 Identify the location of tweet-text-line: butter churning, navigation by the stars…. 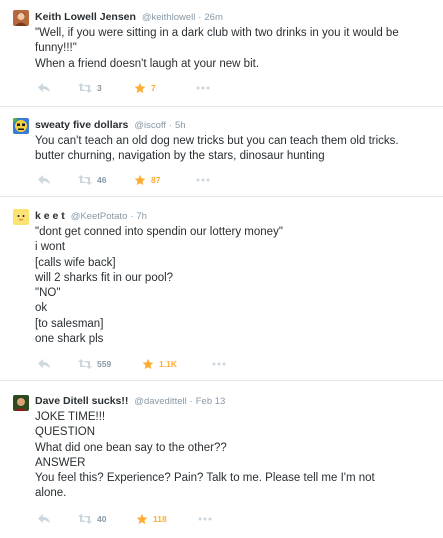
(180, 156).